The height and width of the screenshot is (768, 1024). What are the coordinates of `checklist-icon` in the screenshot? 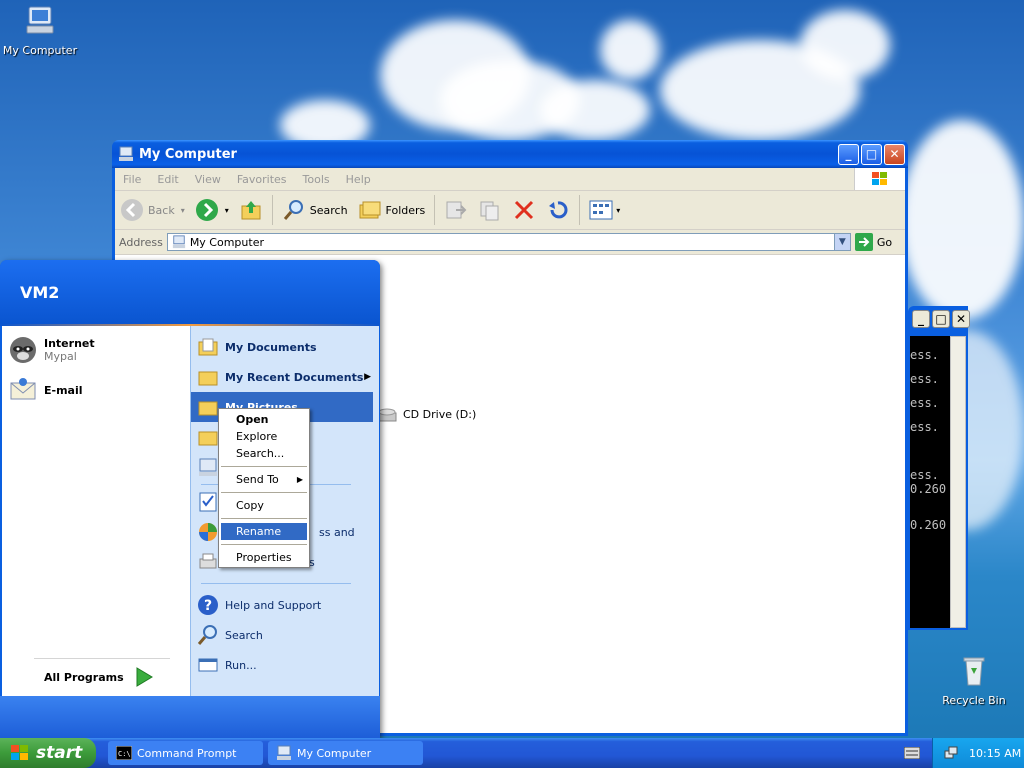 It's located at (208, 502).